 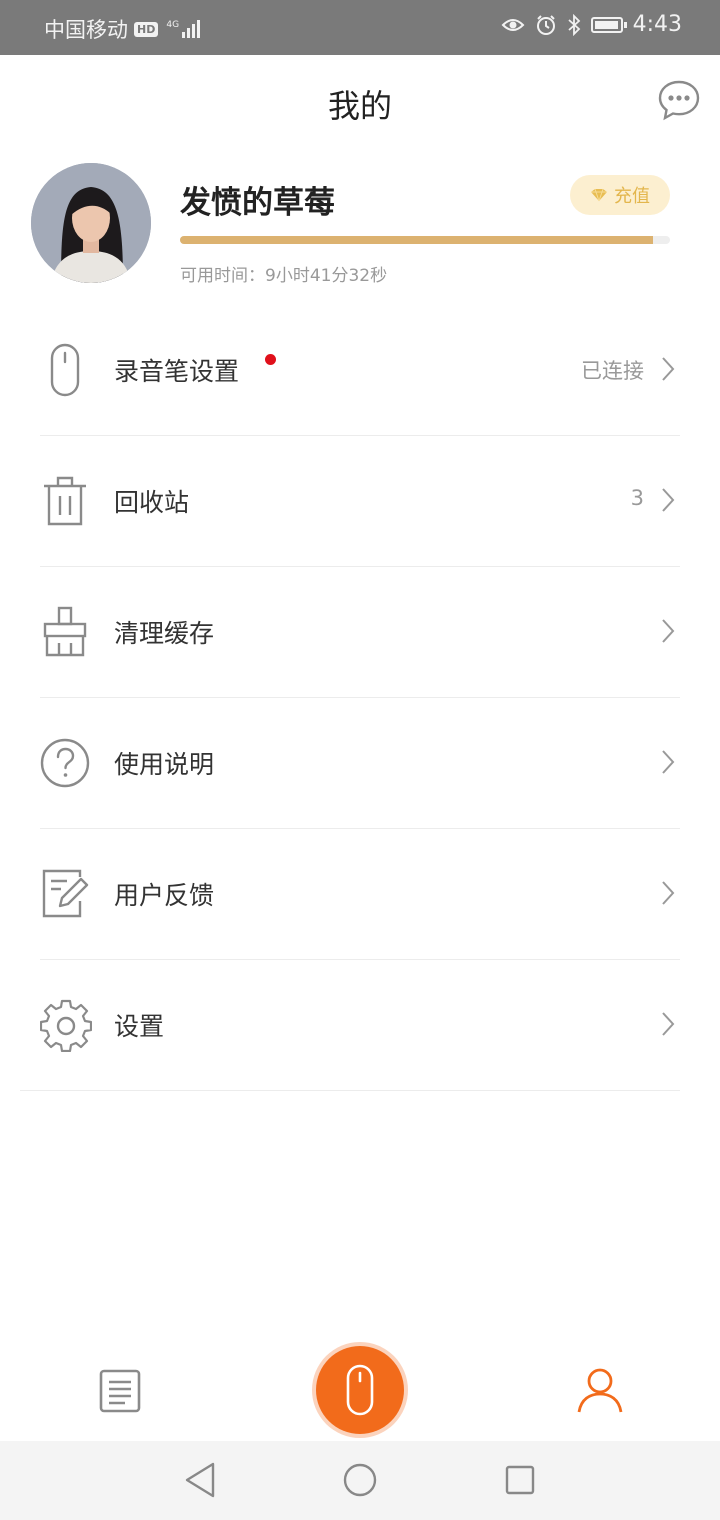 I want to click on menu-value: 已连接, so click(x=612, y=371).